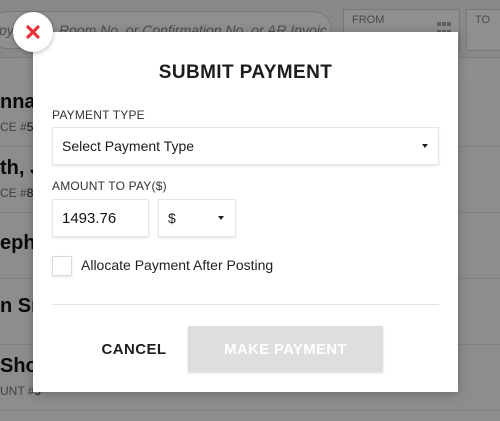 This screenshot has height=421, width=500. I want to click on amount-label: AMOUNT TO PAY($), so click(109, 186).